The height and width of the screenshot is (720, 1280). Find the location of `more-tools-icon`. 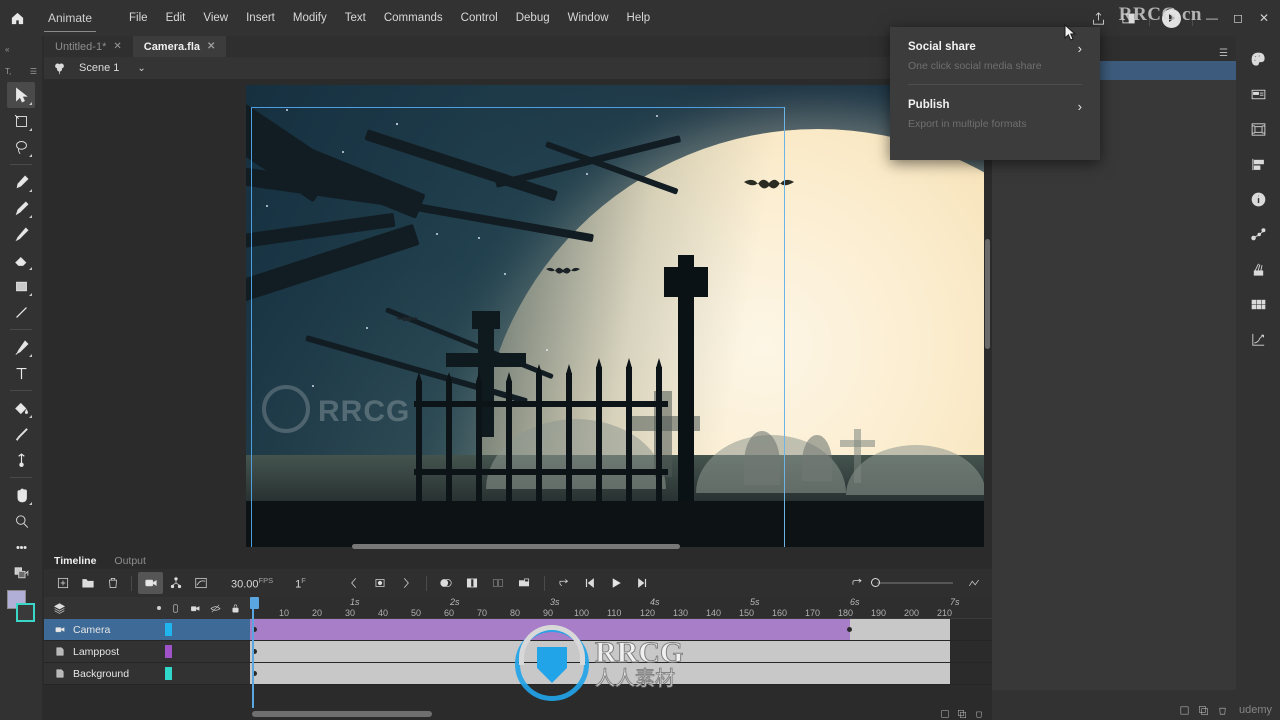

more-tools-icon is located at coordinates (21, 547).